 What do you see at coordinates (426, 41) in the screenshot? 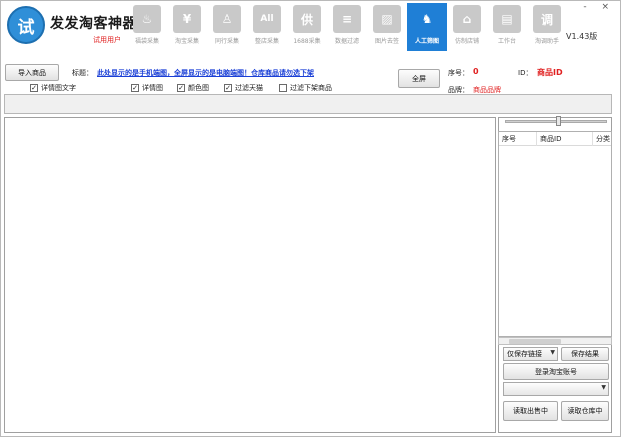
I see `toolbar-item-label: 人工筛图` at bounding box center [426, 41].